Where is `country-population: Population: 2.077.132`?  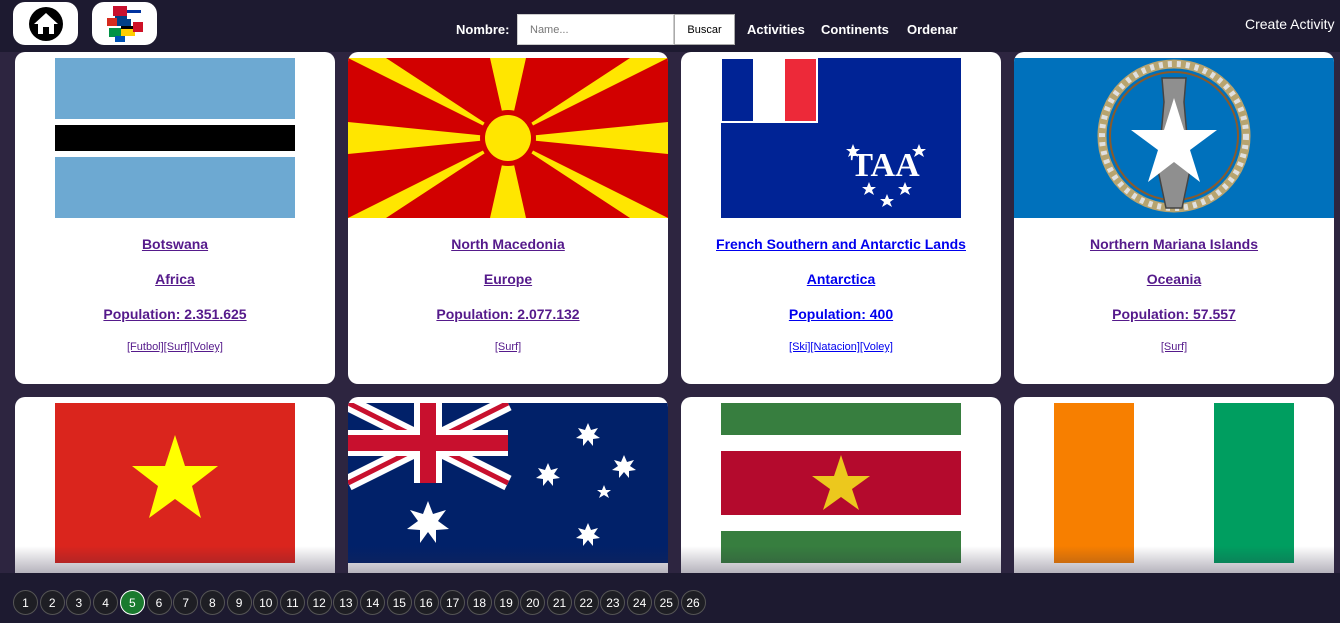
country-population: Population: 2.077.132 is located at coordinates (508, 314).